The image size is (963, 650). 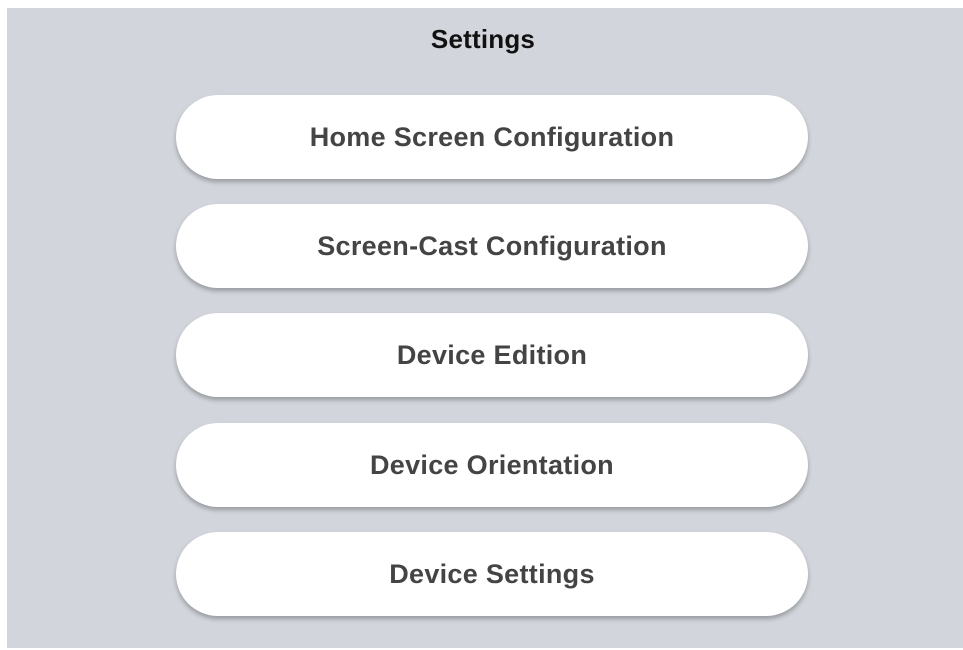 I want to click on home-screen-configuration-label: Home Screen Configuration, so click(x=492, y=136).